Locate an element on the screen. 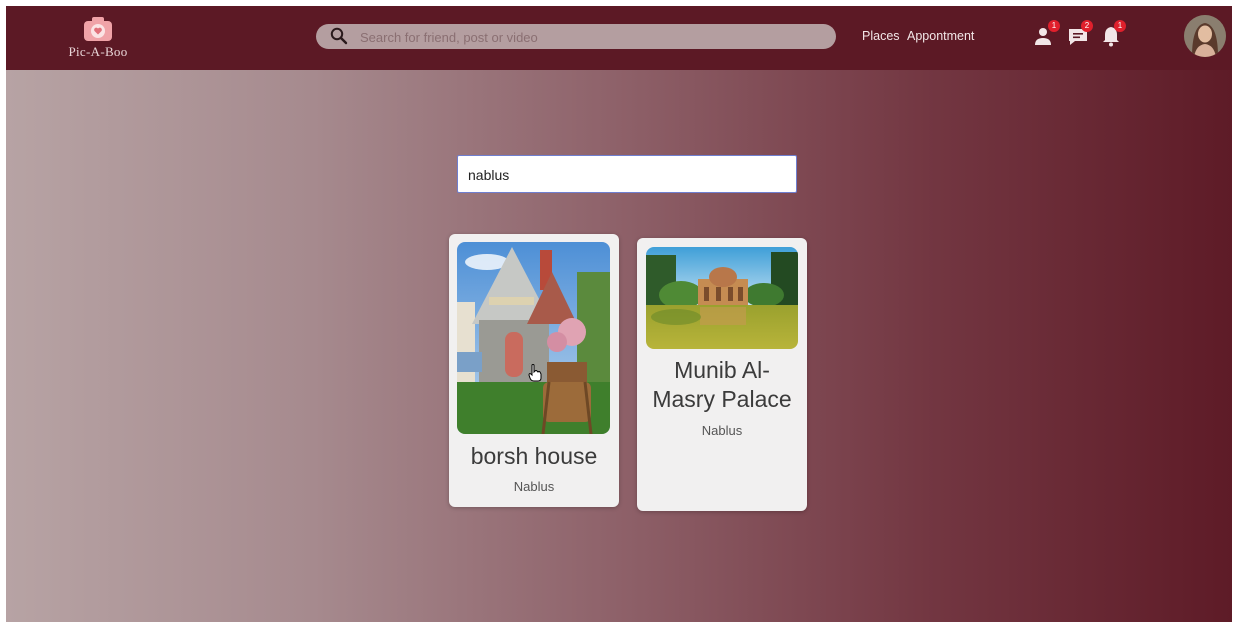 The width and height of the screenshot is (1252, 624). search-icon is located at coordinates (339, 36).